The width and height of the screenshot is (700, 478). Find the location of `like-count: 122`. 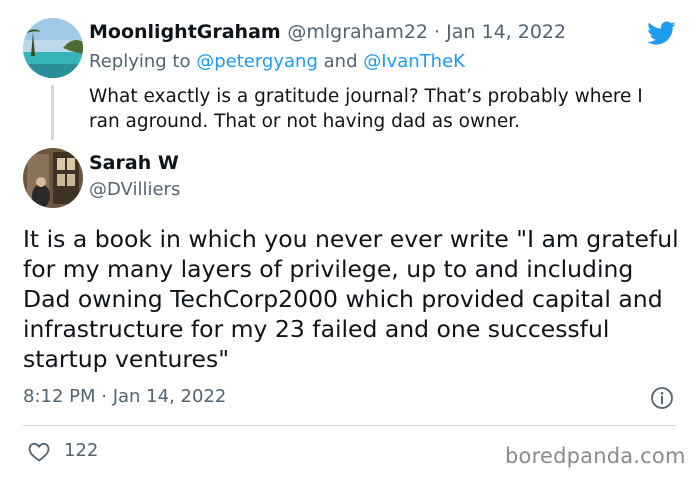

like-count: 122 is located at coordinates (81, 450).